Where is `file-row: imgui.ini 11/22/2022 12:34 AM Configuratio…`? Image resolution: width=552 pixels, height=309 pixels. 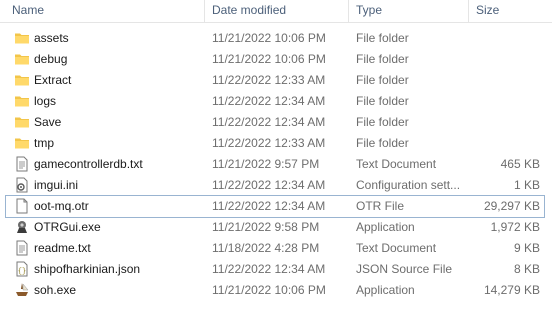 file-row: imgui.ini 11/22/2022 12:34 AM Configuratio… is located at coordinates (275, 185).